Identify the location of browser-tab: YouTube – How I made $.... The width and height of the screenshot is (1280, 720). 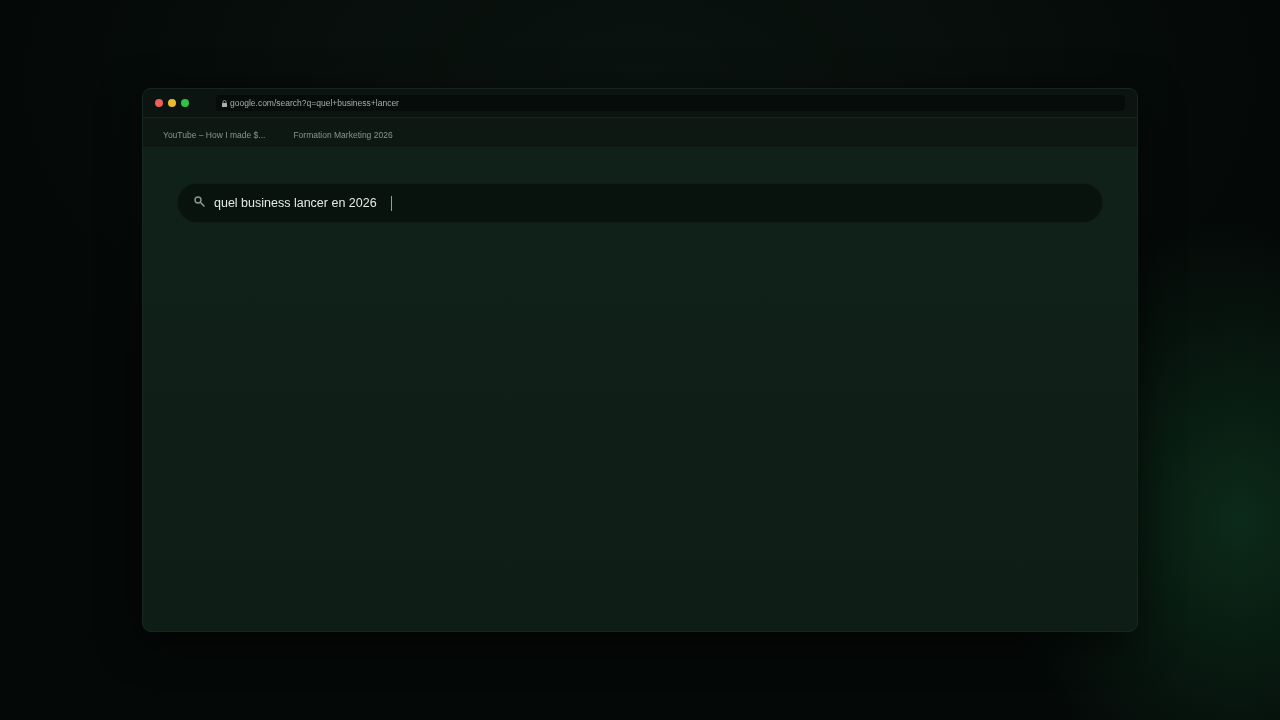
(214, 134).